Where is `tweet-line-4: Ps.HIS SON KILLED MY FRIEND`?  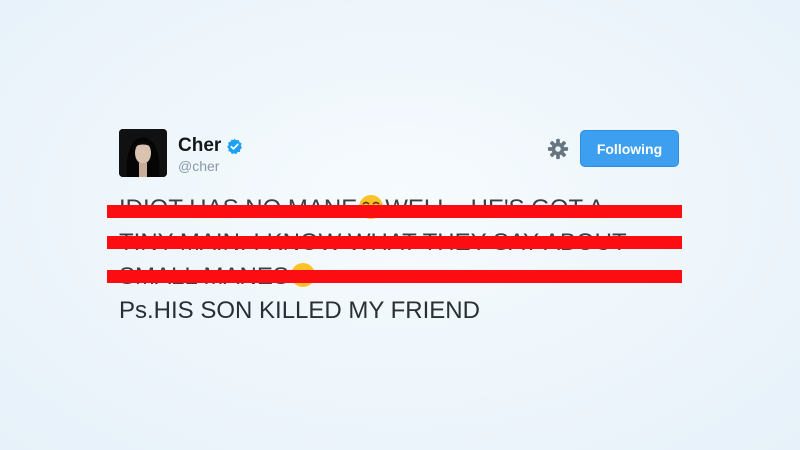
tweet-line-4: Ps.HIS SON KILLED MY FRIEND is located at coordinates (299, 310).